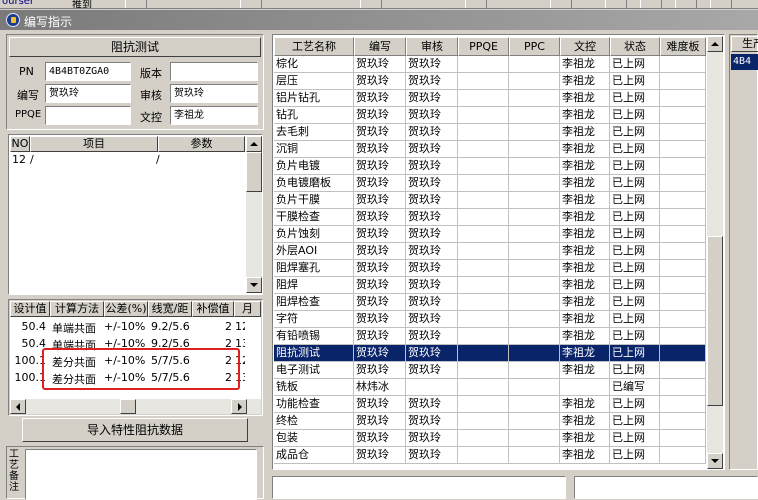 This screenshot has width=758, height=500. Describe the element at coordinates (490, 285) in the screenshot. I see `table-row: 阻焊 贺玖玲 贺玖玲 李祖龙 已上网` at that location.